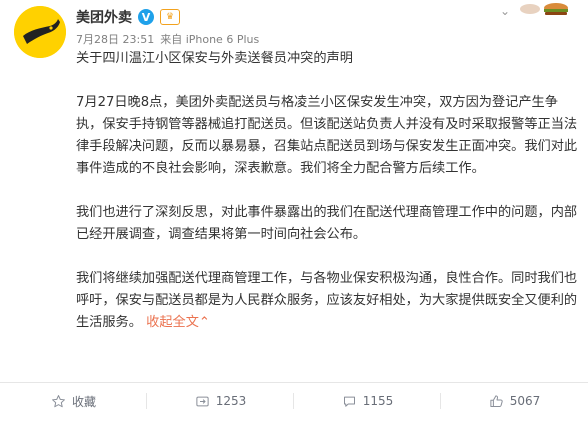 Image resolution: width=588 pixels, height=430 pixels. I want to click on comment-icon, so click(349, 401).